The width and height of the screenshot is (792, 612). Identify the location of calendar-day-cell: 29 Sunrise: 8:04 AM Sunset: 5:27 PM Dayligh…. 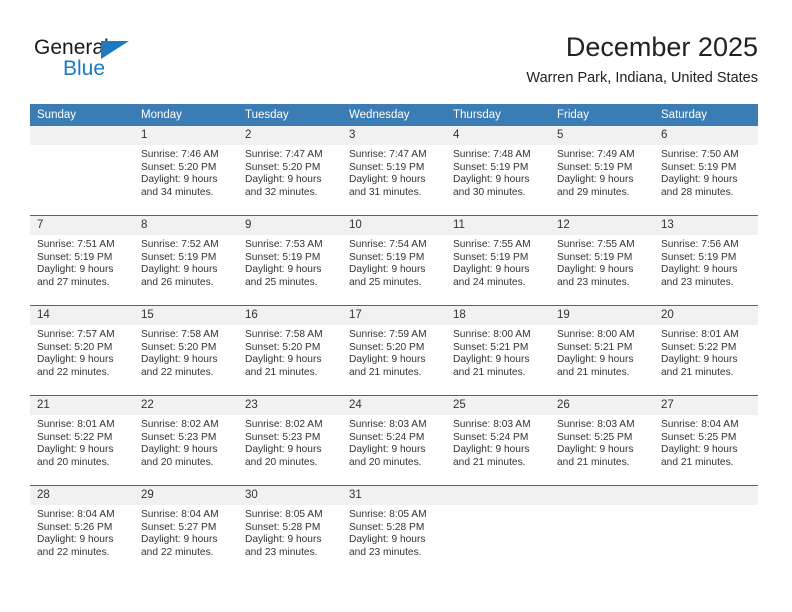
(186, 530).